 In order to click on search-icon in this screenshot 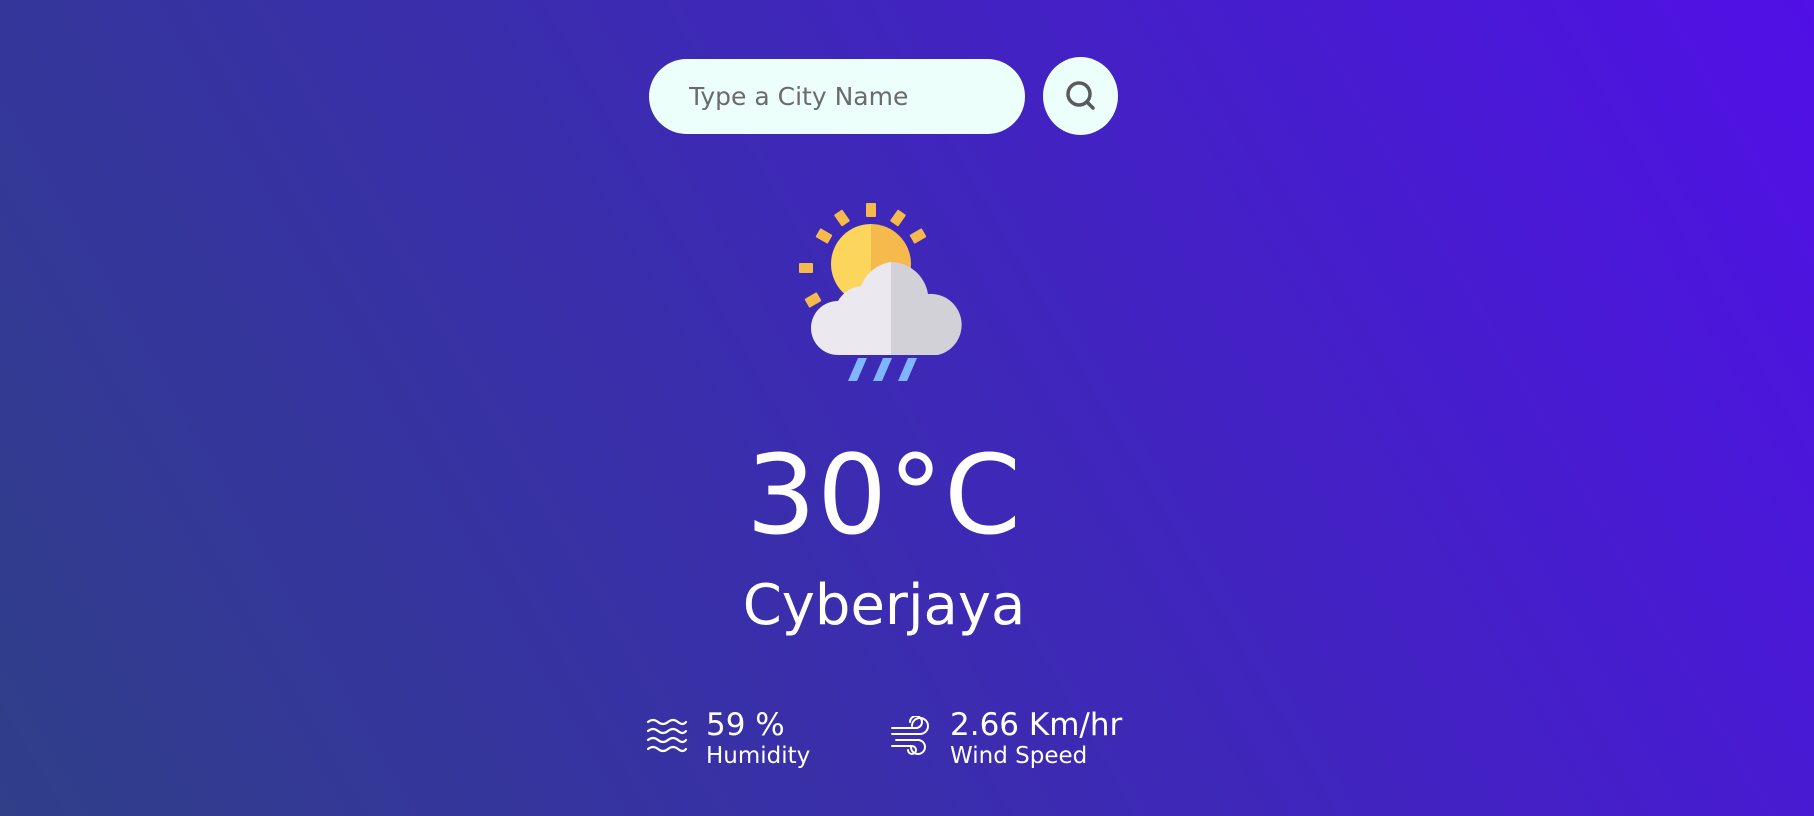, I will do `click(1080, 95)`.